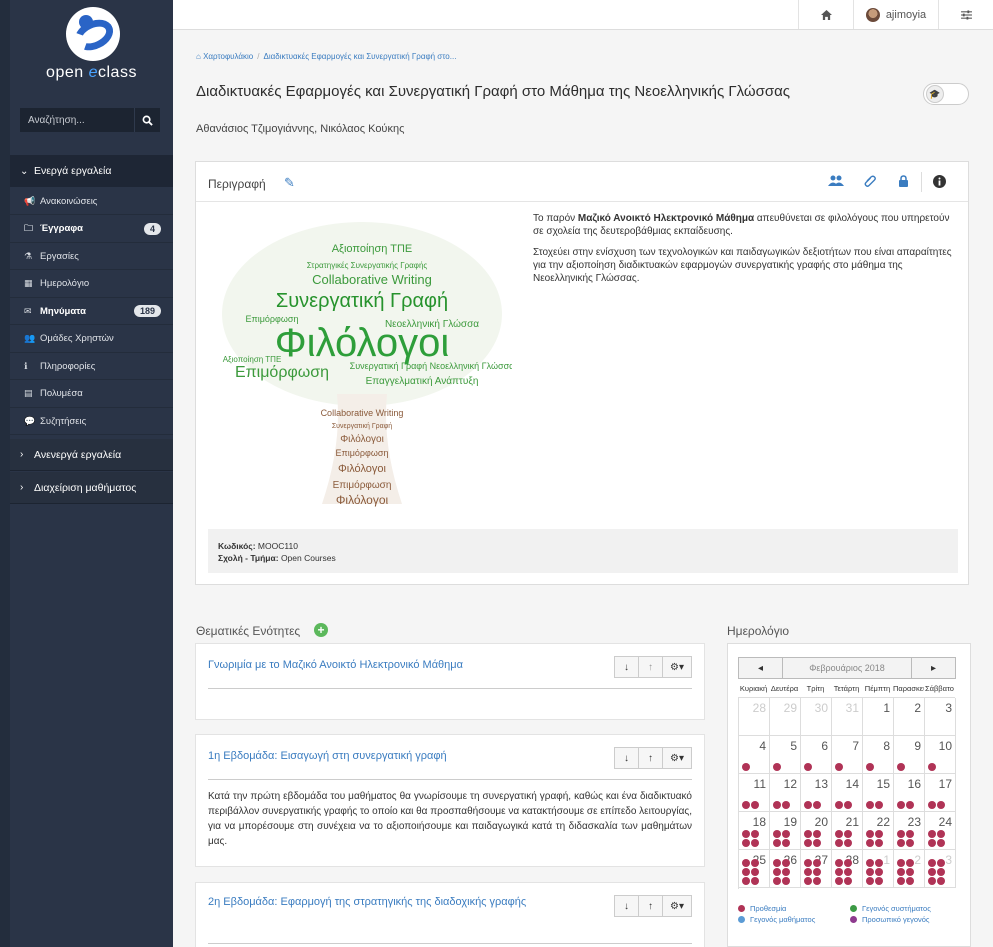 The width and height of the screenshot is (993, 947). I want to click on calendar-day: 16, so click(909, 793).